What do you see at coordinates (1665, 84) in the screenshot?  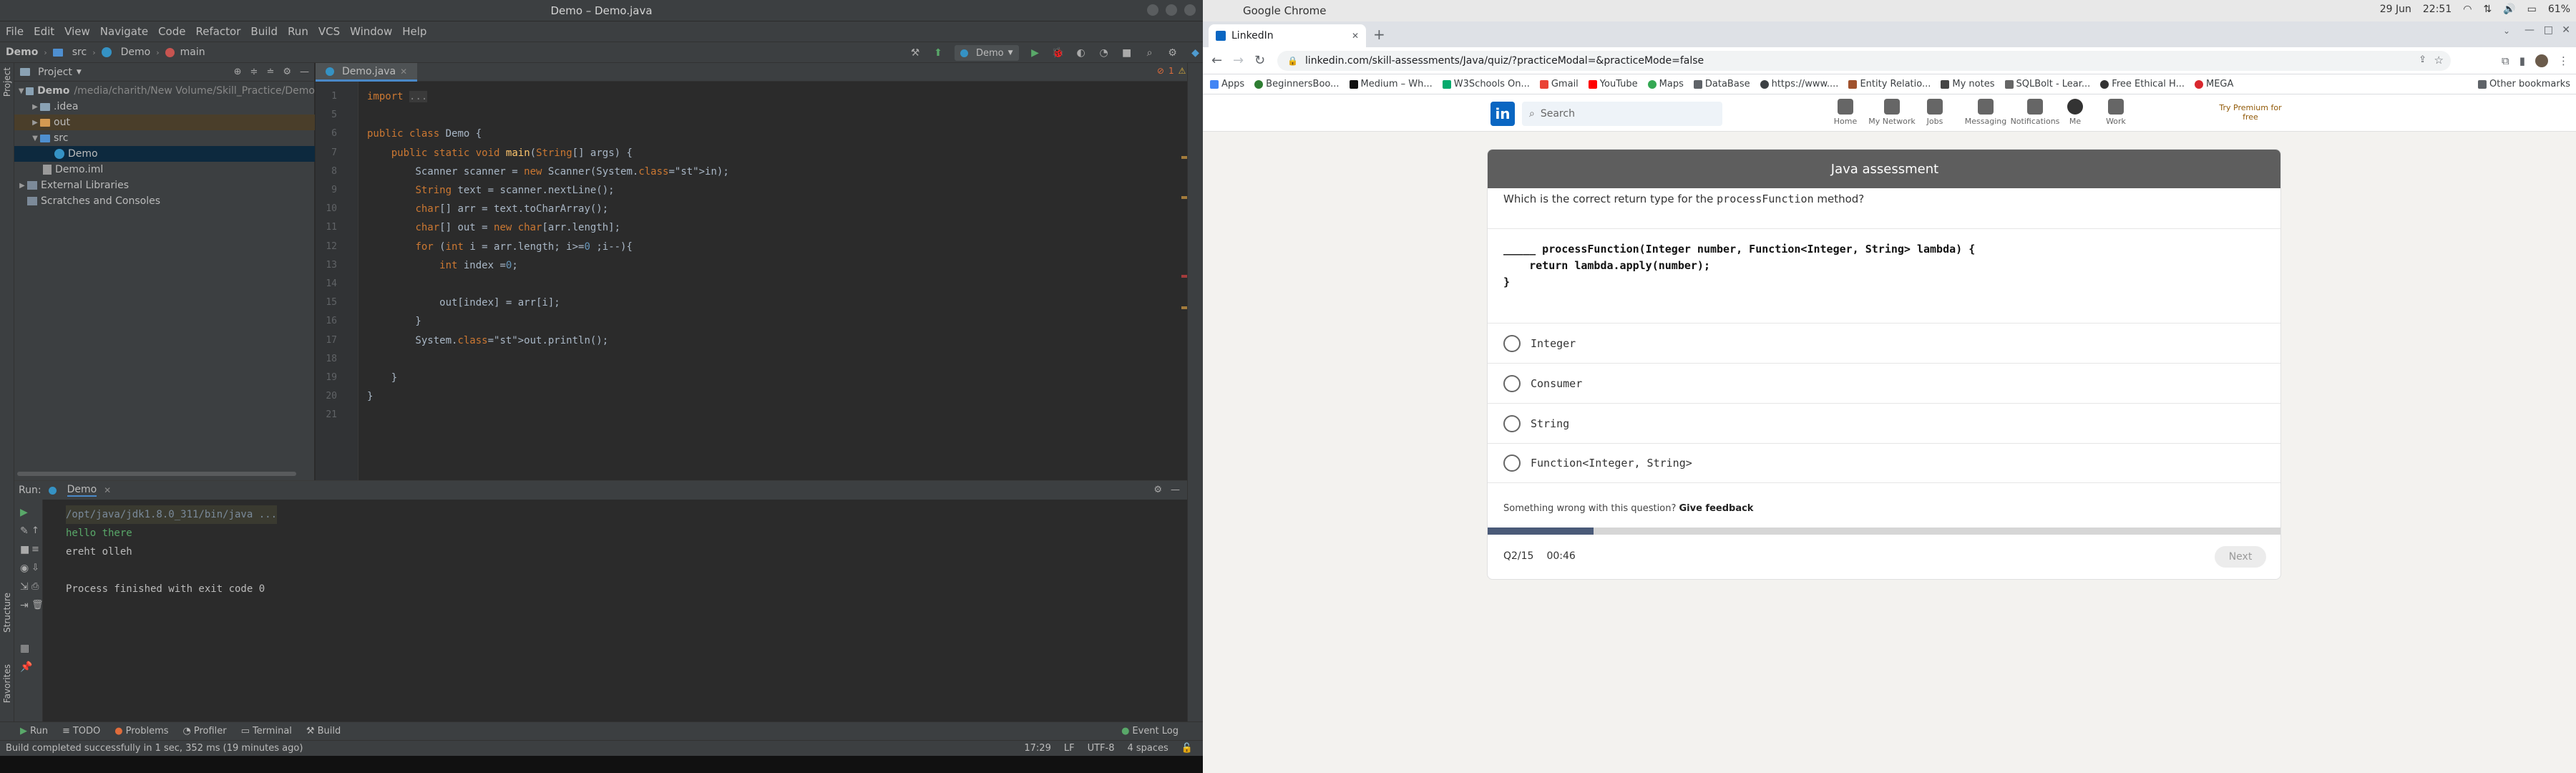 I see `bookmark-maps: Maps` at bounding box center [1665, 84].